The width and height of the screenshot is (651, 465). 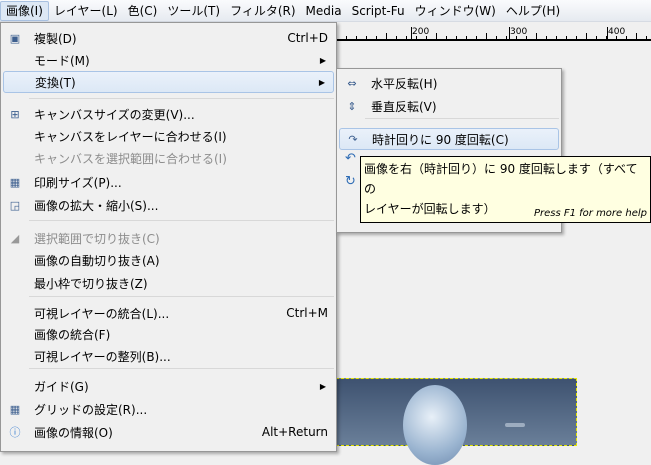 I want to click on menu-script-fu: Script-Fu, so click(x=378, y=11).